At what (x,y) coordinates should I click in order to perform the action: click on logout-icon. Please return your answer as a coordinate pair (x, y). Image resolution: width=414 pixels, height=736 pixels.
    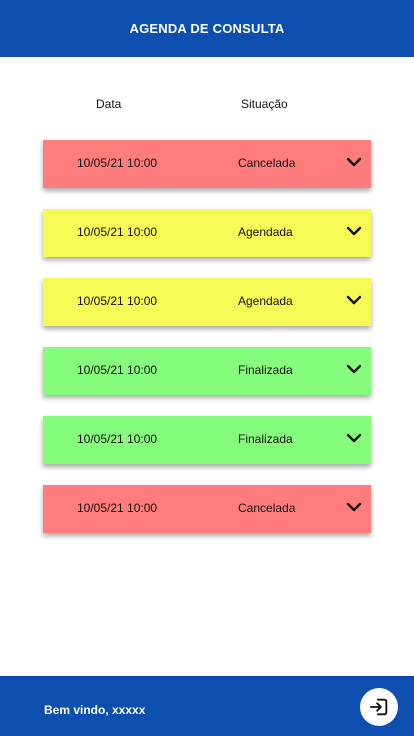
    Looking at the image, I should click on (378, 707).